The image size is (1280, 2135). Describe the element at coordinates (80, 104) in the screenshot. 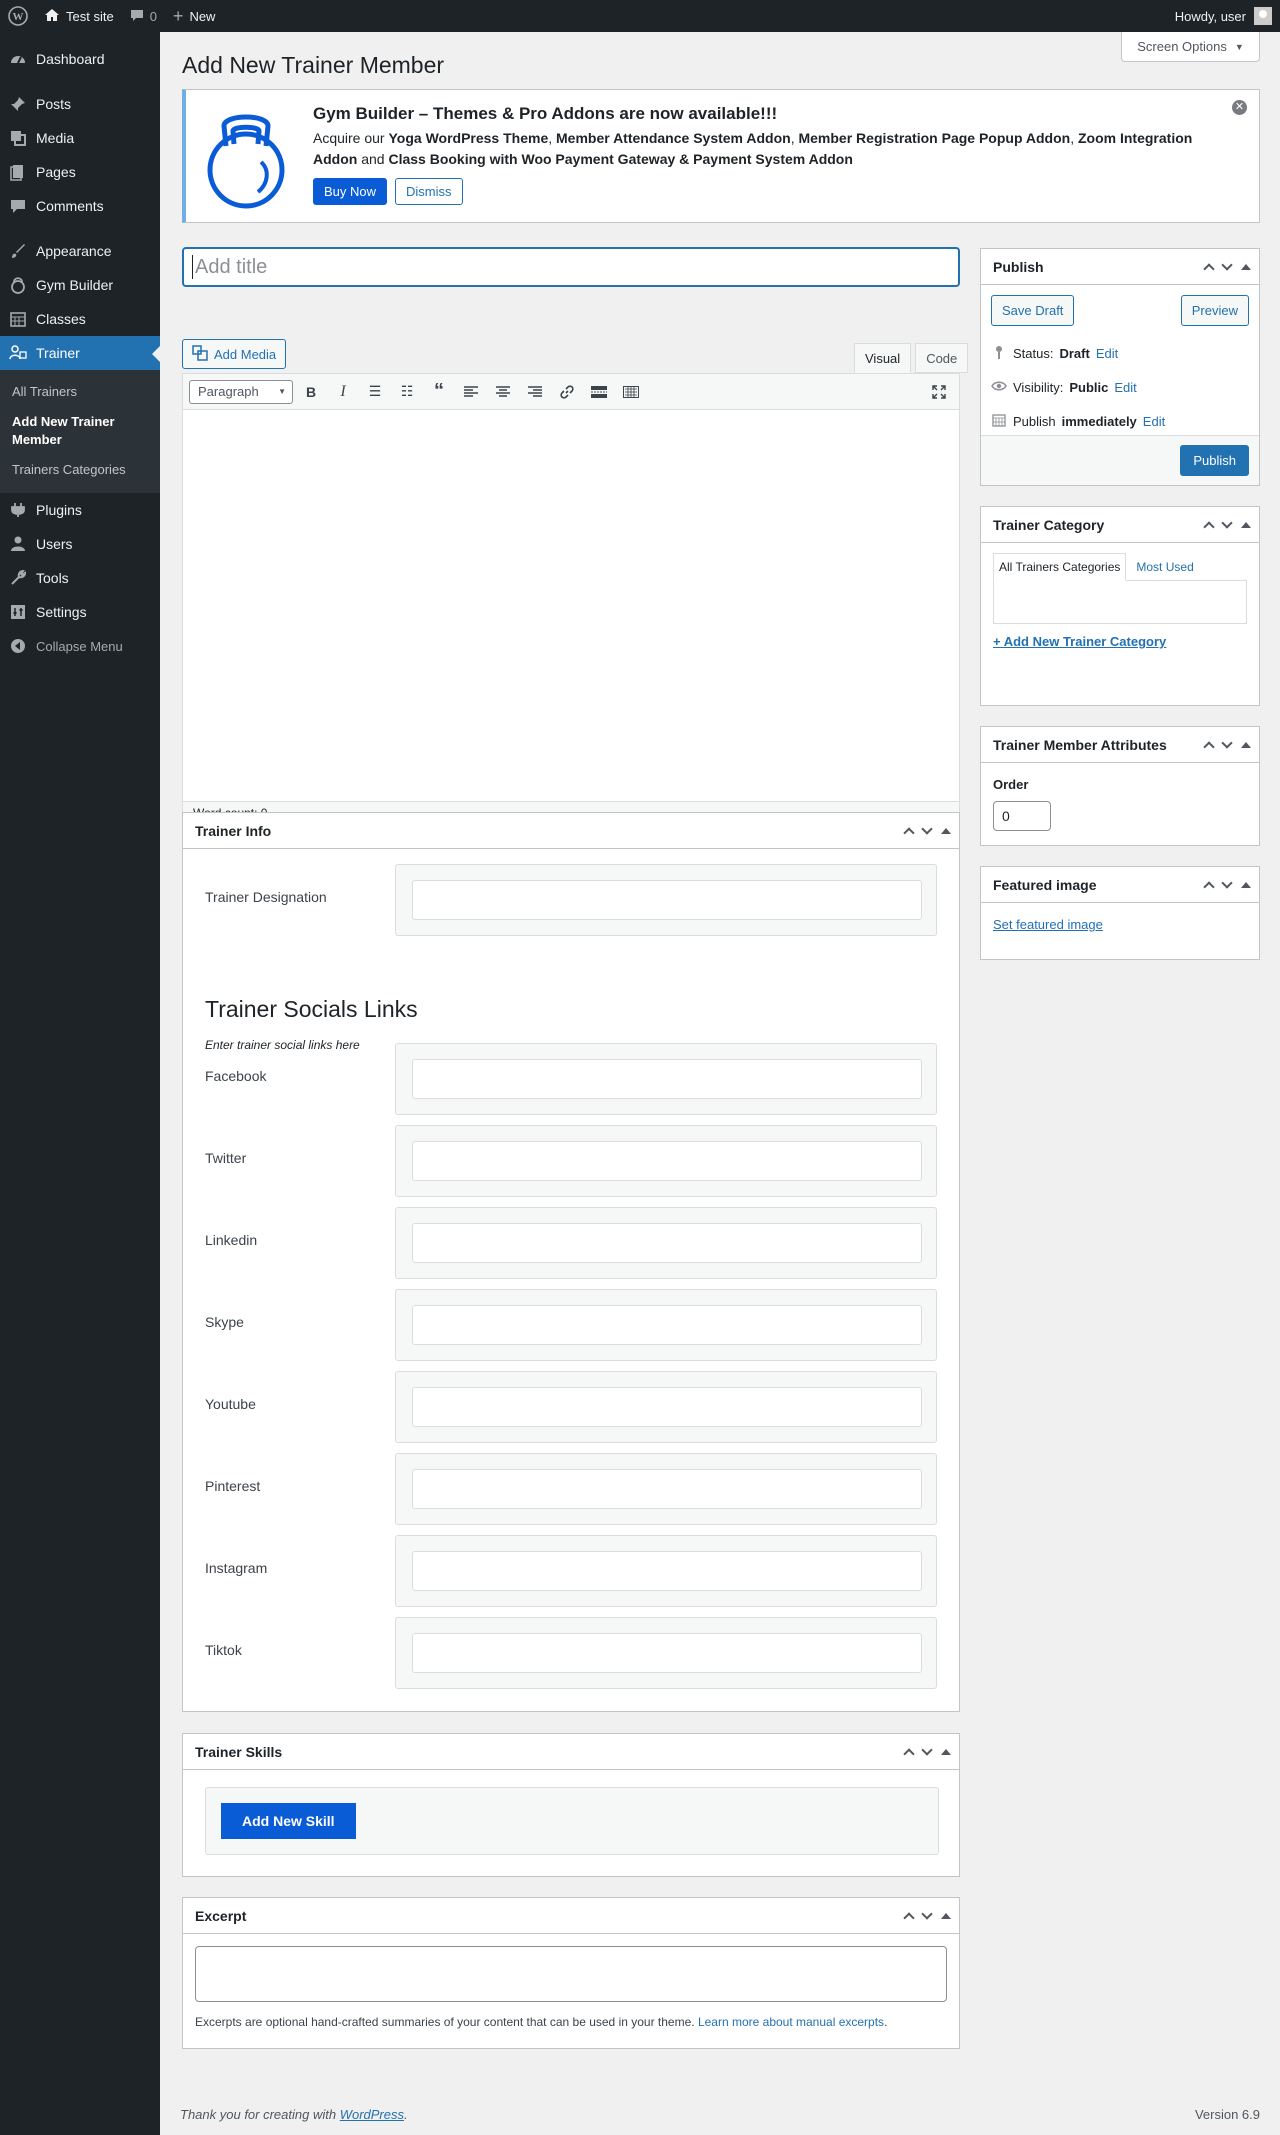

I see `sidebar-item-posts: Posts` at that location.